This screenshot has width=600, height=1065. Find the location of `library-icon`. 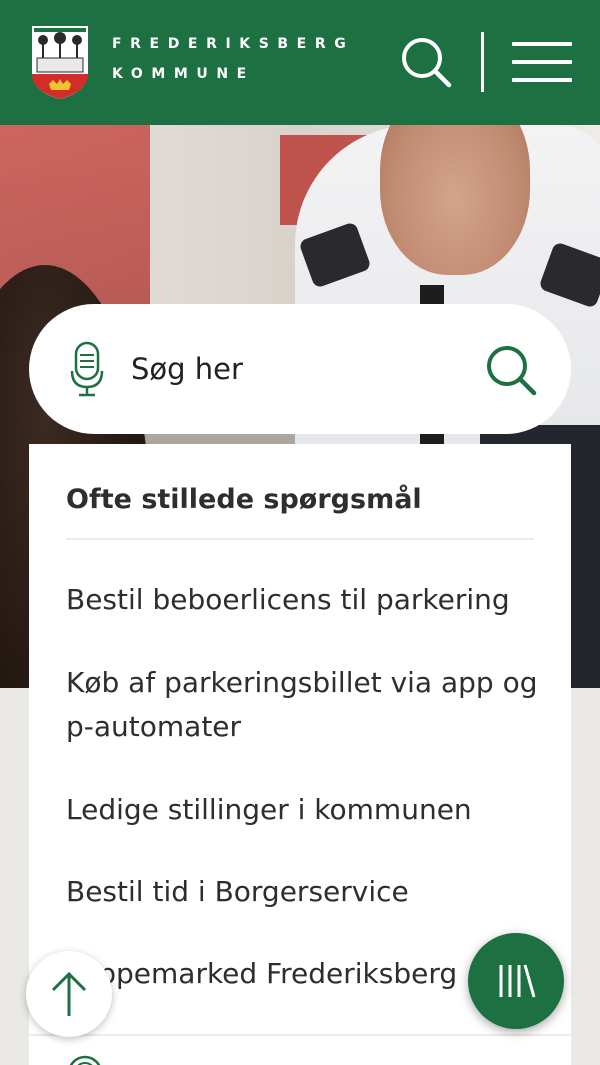

library-icon is located at coordinates (517, 981).